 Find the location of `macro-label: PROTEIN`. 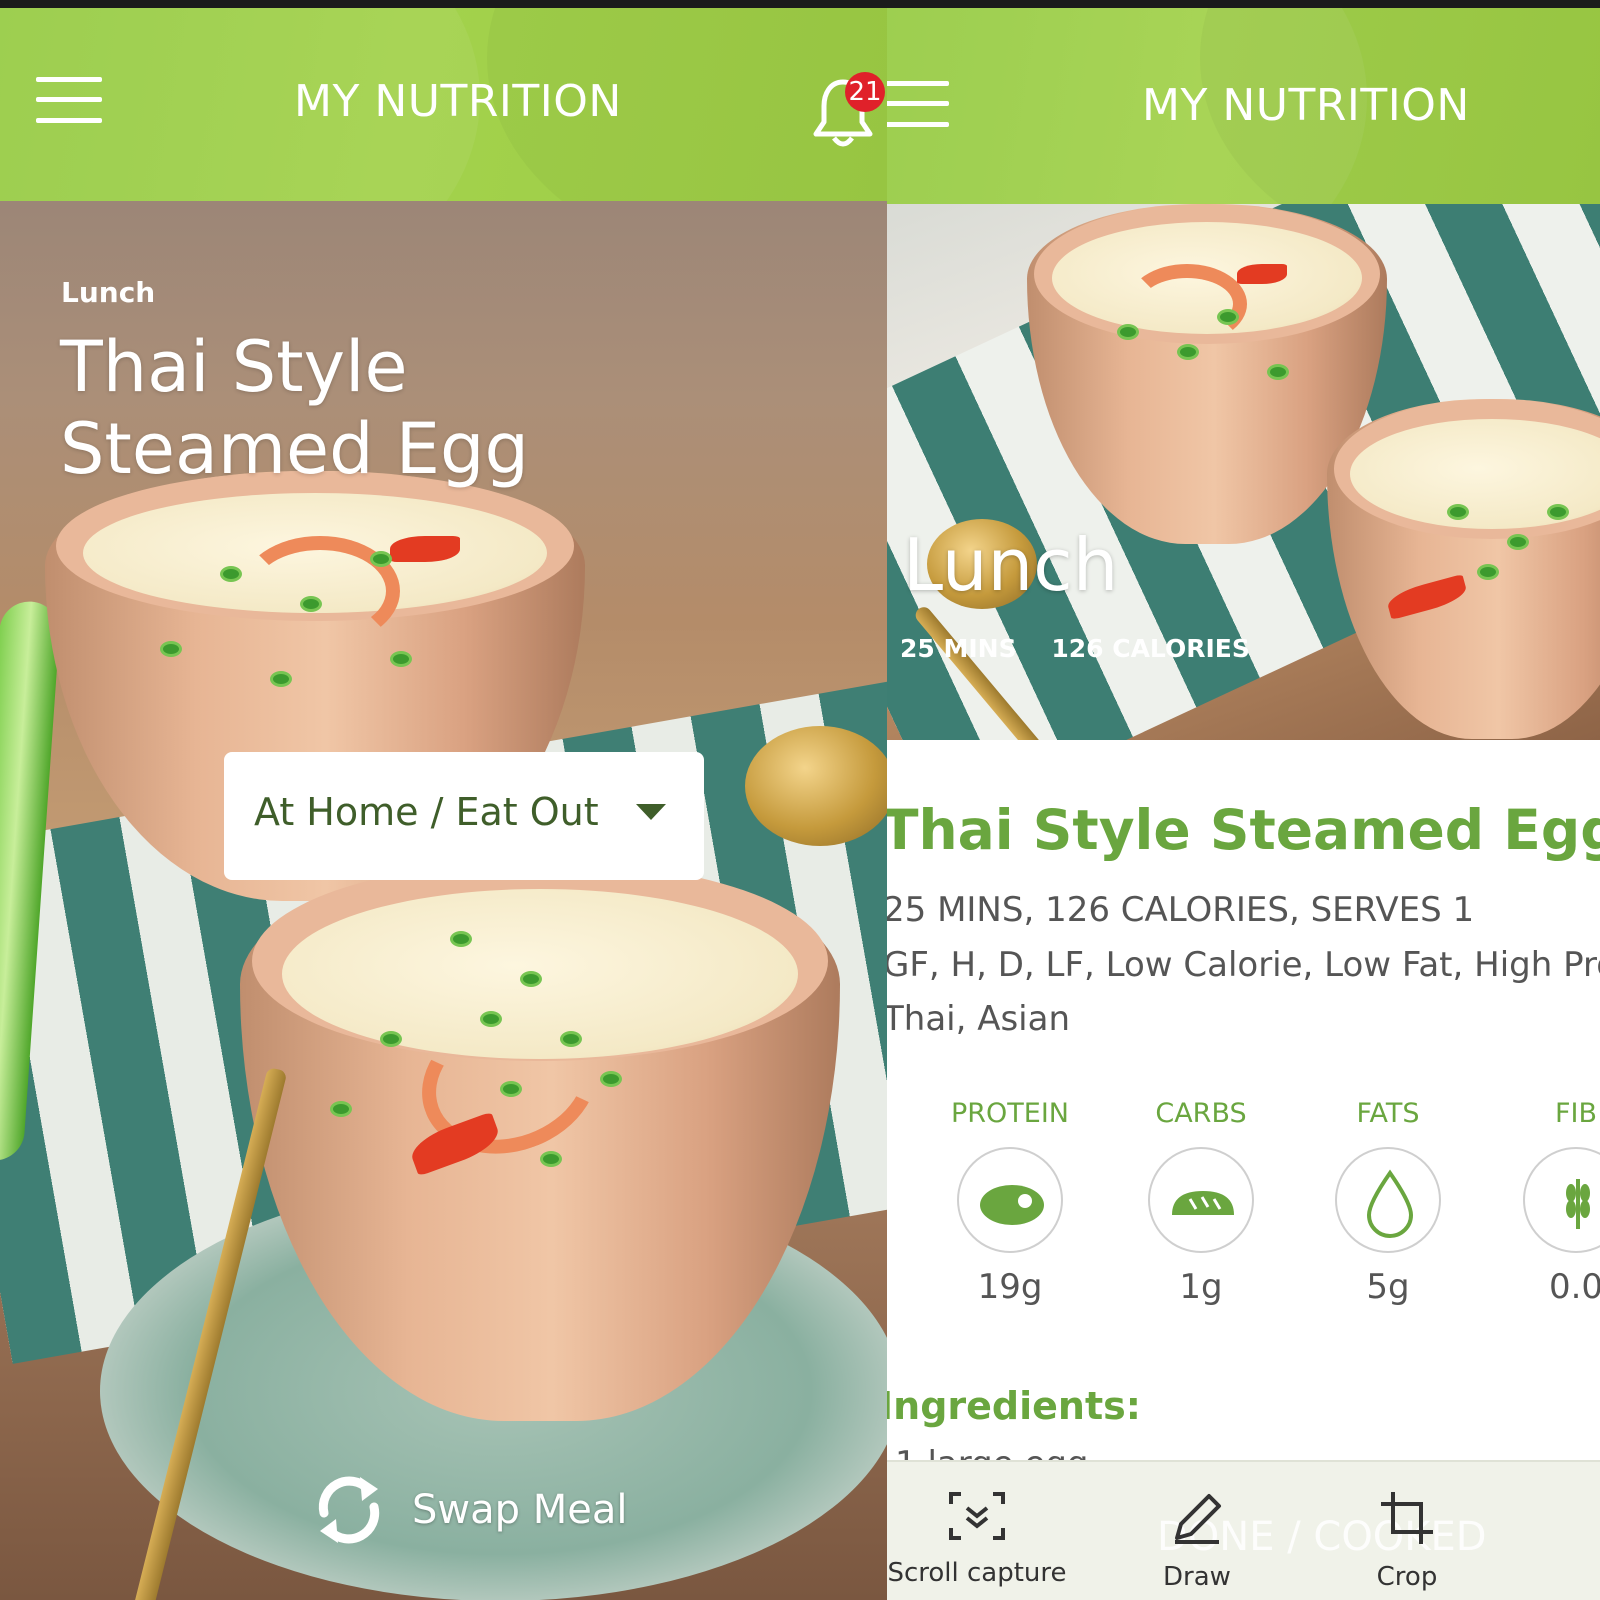

macro-label: PROTEIN is located at coordinates (1009, 1113).